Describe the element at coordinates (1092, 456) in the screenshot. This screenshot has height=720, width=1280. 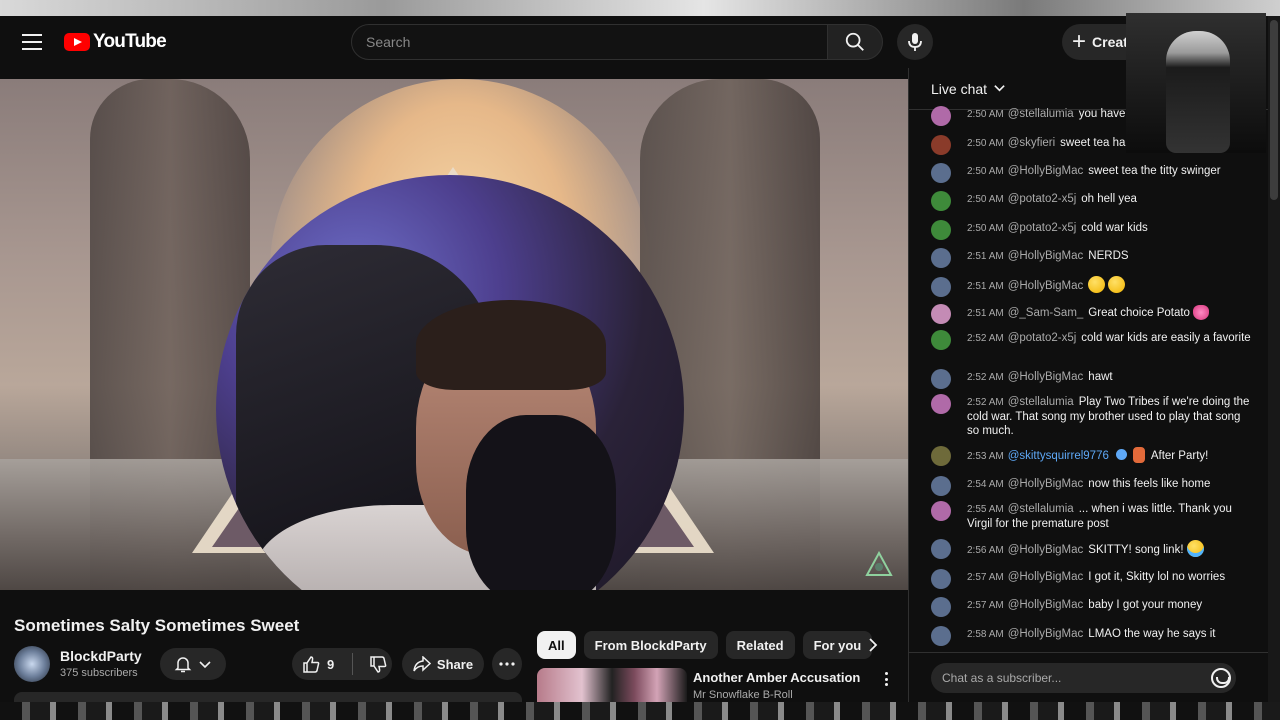
I see `chat-message: 2:53 AM @skittysquirrel9776 After Party!` at that location.